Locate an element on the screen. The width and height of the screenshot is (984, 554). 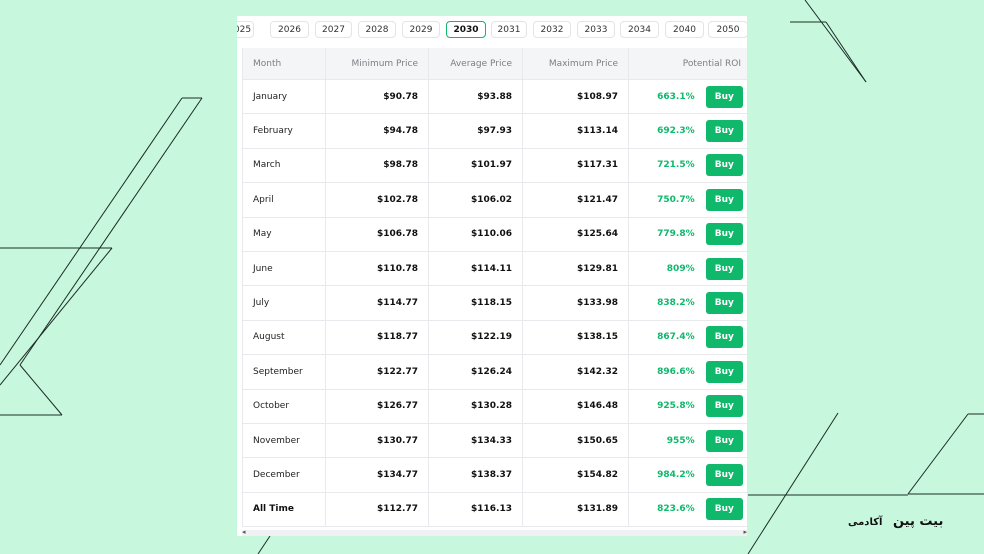
min-price-cell: $130.77 is located at coordinates (377, 440).